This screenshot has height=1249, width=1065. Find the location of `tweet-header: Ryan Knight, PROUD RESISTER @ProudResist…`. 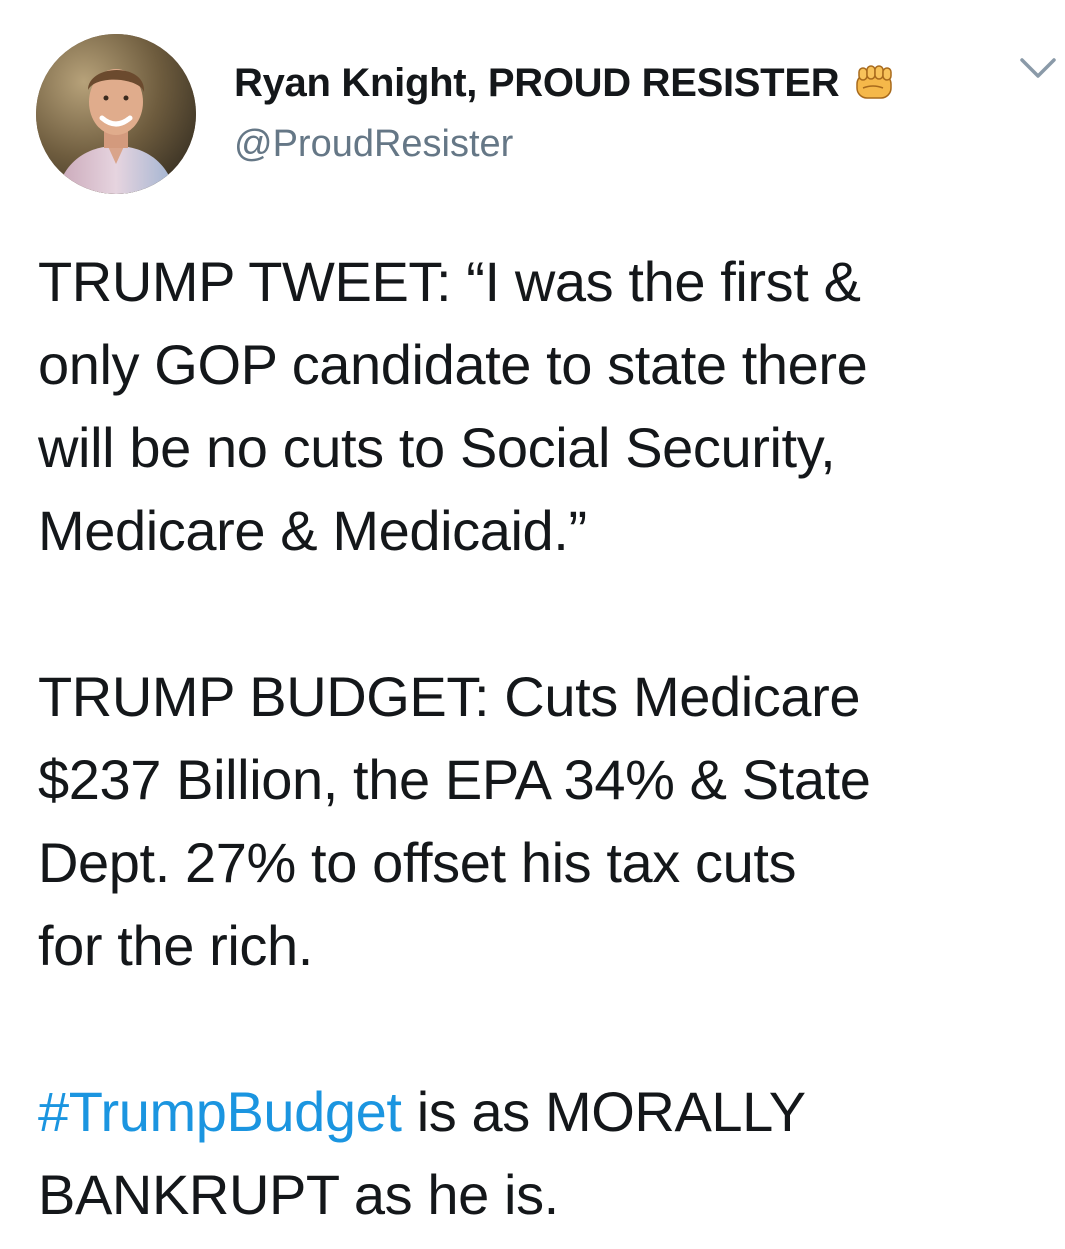

tweet-header: Ryan Knight, PROUD RESISTER @ProudResist… is located at coordinates (546, 114).